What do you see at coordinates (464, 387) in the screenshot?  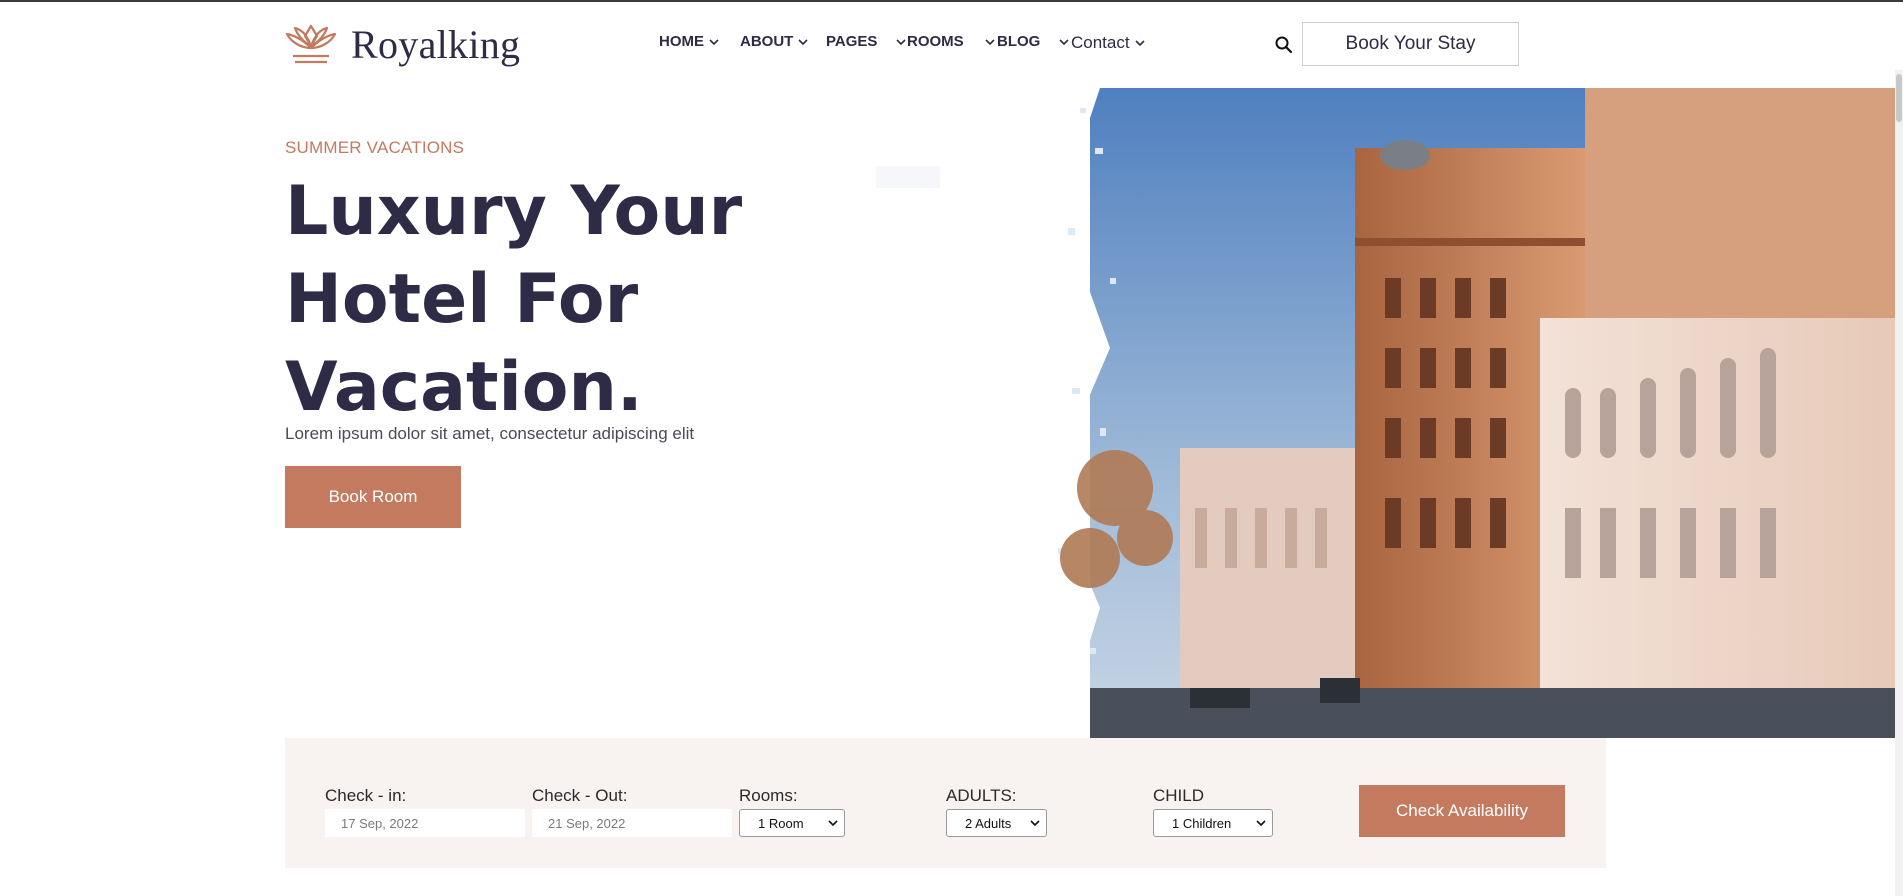 I see `hero-headline-line-3: Vacation.` at bounding box center [464, 387].